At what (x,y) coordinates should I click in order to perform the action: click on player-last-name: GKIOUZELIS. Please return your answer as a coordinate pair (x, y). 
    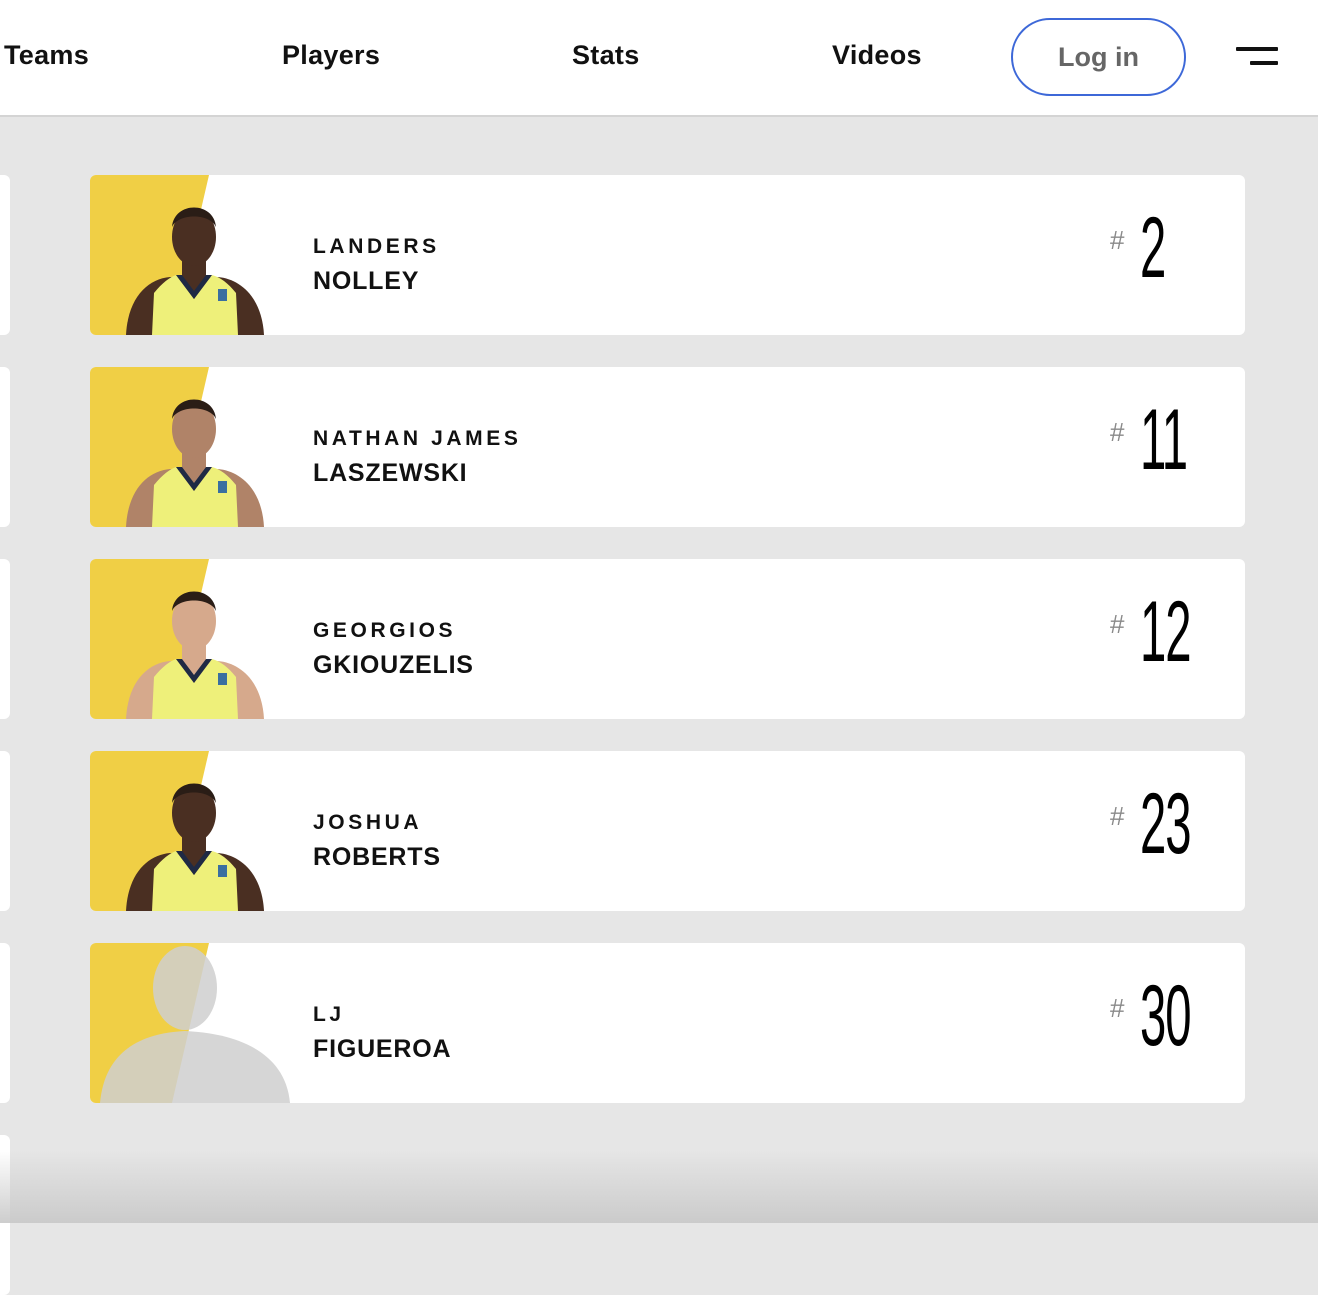
    Looking at the image, I should click on (393, 665).